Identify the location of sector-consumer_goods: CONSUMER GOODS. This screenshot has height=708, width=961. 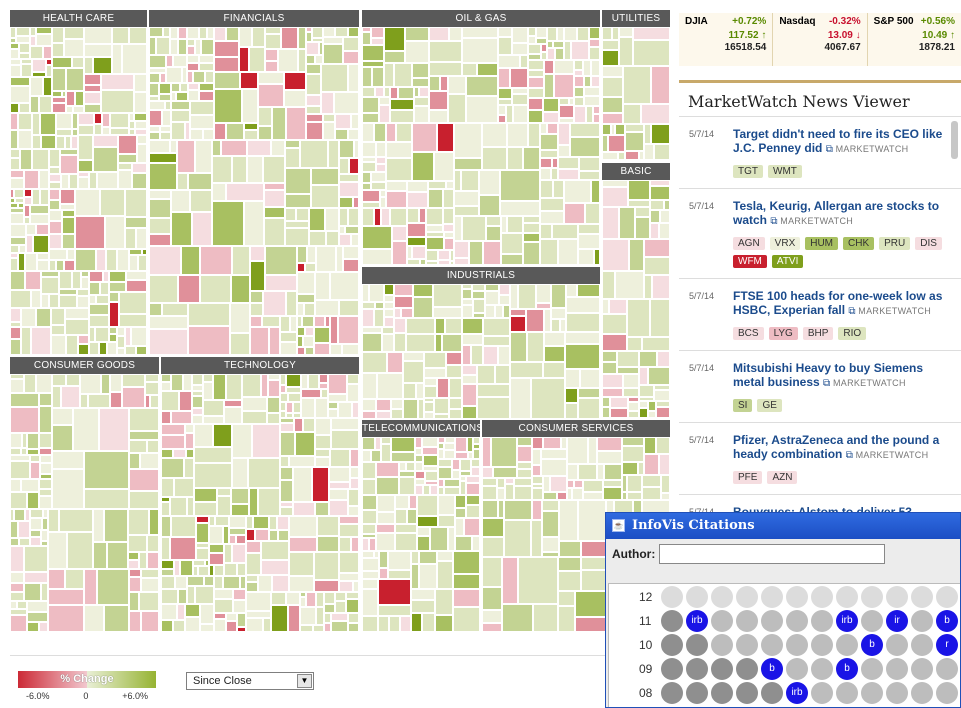
(84, 494).